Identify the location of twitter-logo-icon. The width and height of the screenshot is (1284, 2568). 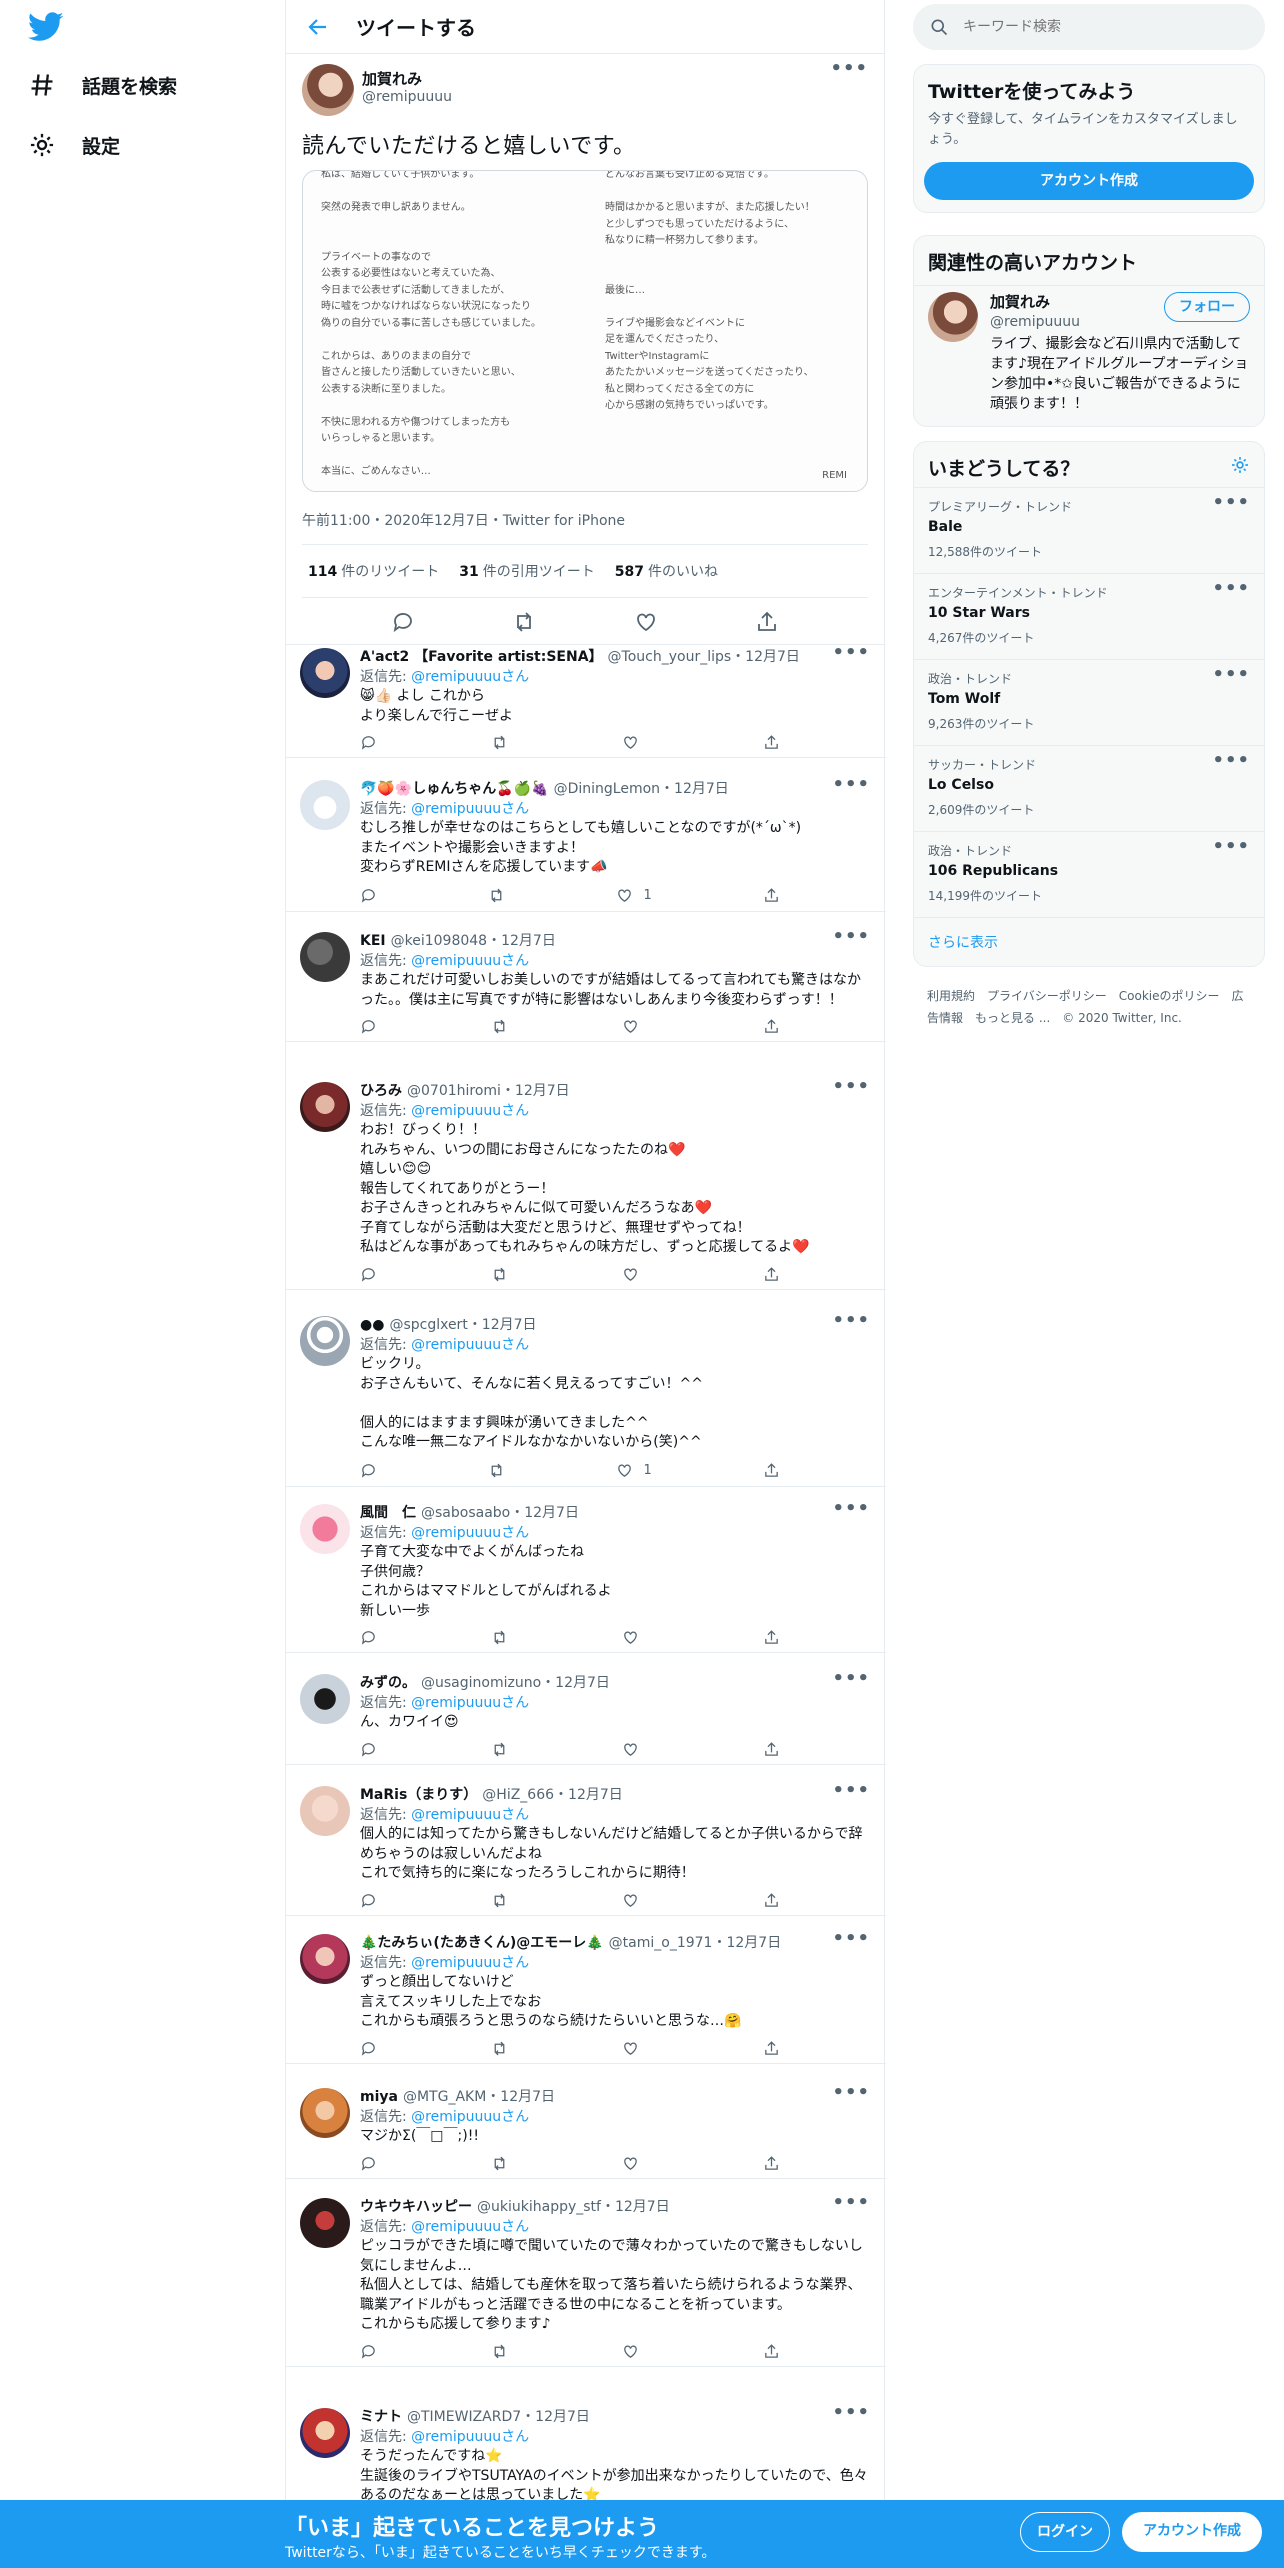
(46, 27).